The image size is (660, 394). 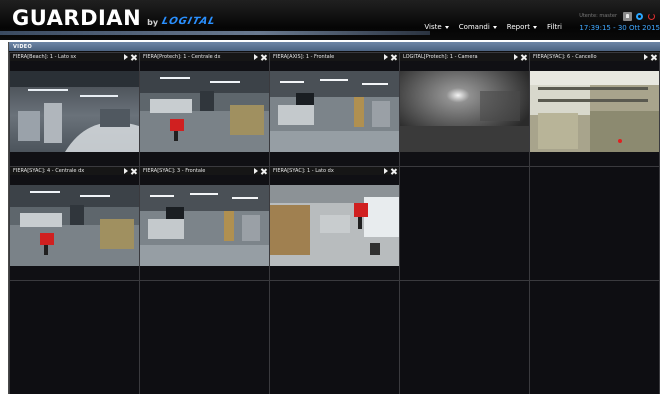 I want to click on camera-tile: FIERA[Protech]: 1 - Centrale dx, so click(x=204, y=109).